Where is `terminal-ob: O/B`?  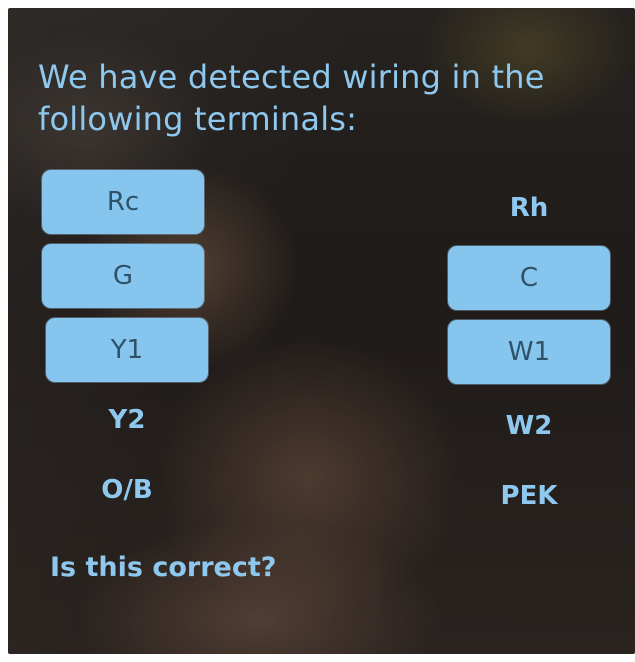 terminal-ob: O/B is located at coordinates (127, 490).